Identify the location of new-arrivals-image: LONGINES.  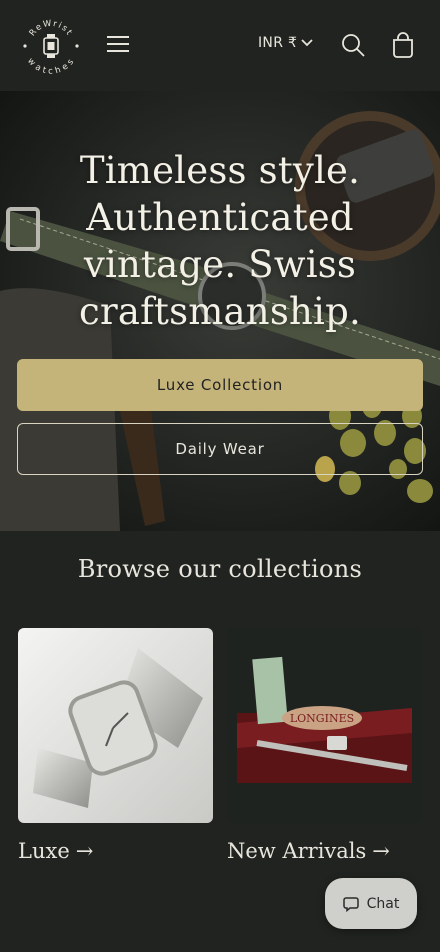
(324, 725).